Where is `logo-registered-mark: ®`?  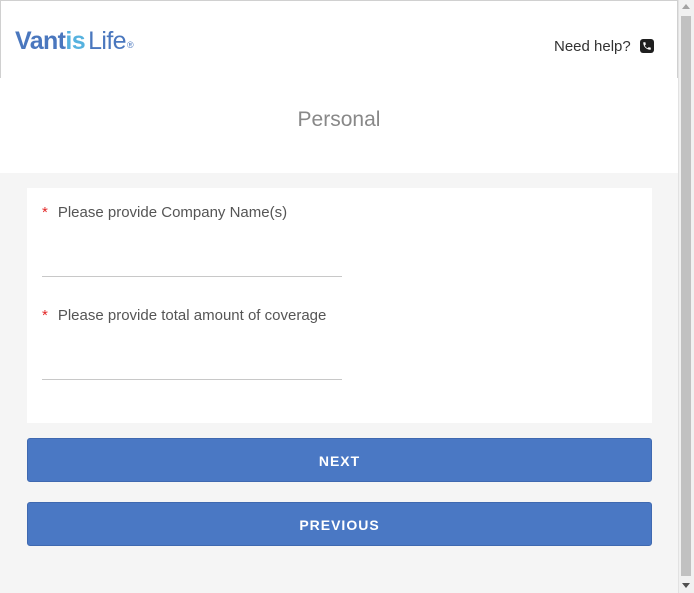 logo-registered-mark: ® is located at coordinates (130, 45).